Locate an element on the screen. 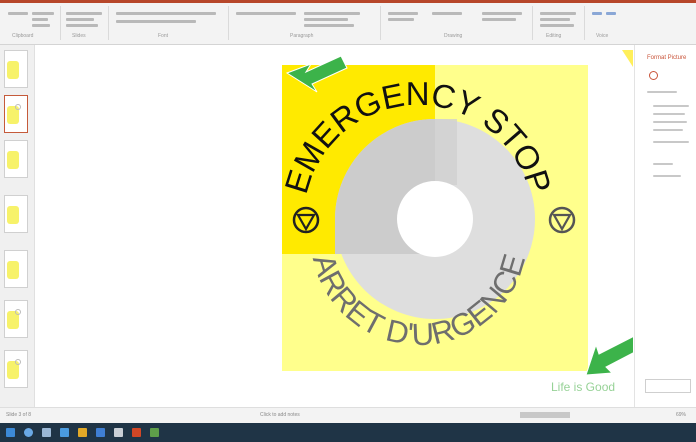  pane-title: Format Picture is located at coordinates (667, 58).